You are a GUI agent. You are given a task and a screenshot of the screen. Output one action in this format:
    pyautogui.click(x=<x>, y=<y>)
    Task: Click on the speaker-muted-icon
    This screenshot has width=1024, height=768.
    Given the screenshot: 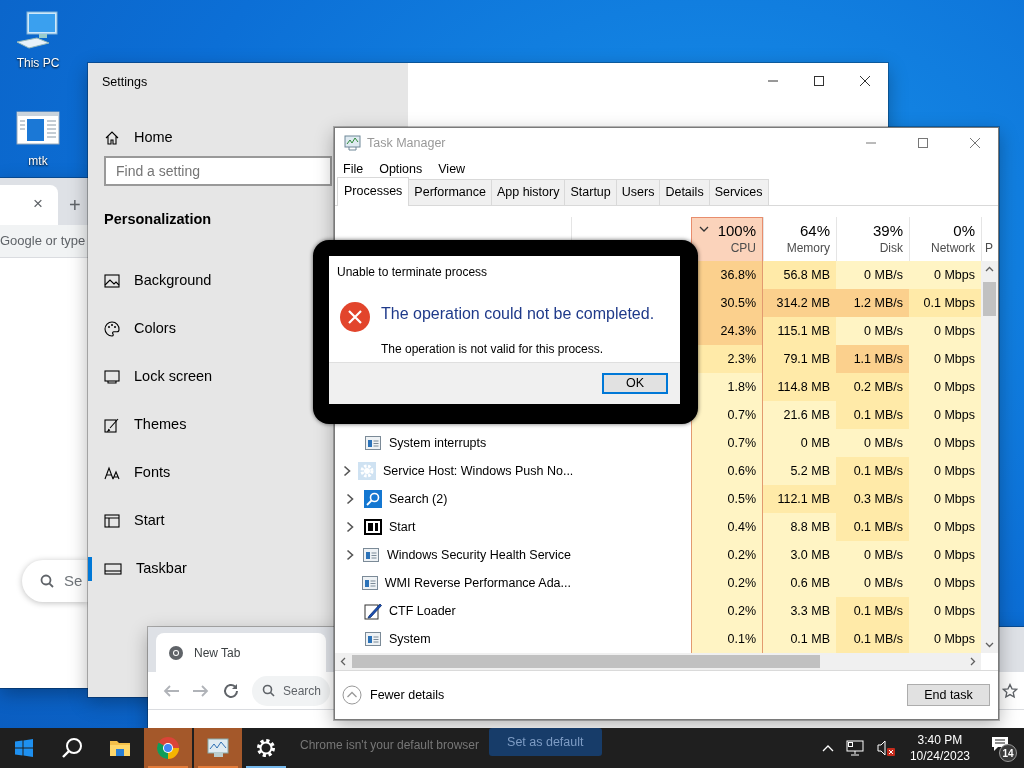 What is the action you would take?
    pyautogui.click(x=885, y=748)
    